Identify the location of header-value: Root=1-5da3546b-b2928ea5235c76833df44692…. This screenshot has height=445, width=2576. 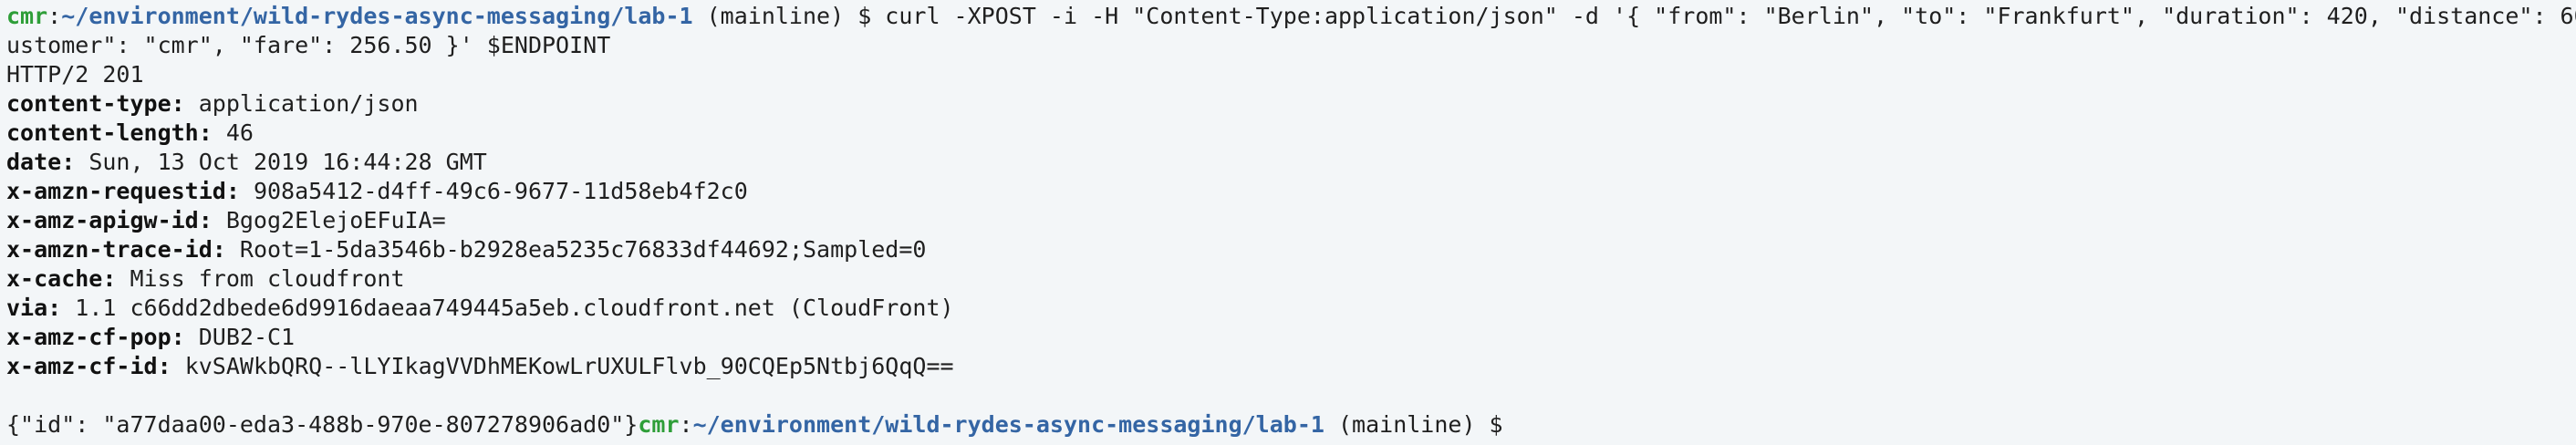
(576, 250).